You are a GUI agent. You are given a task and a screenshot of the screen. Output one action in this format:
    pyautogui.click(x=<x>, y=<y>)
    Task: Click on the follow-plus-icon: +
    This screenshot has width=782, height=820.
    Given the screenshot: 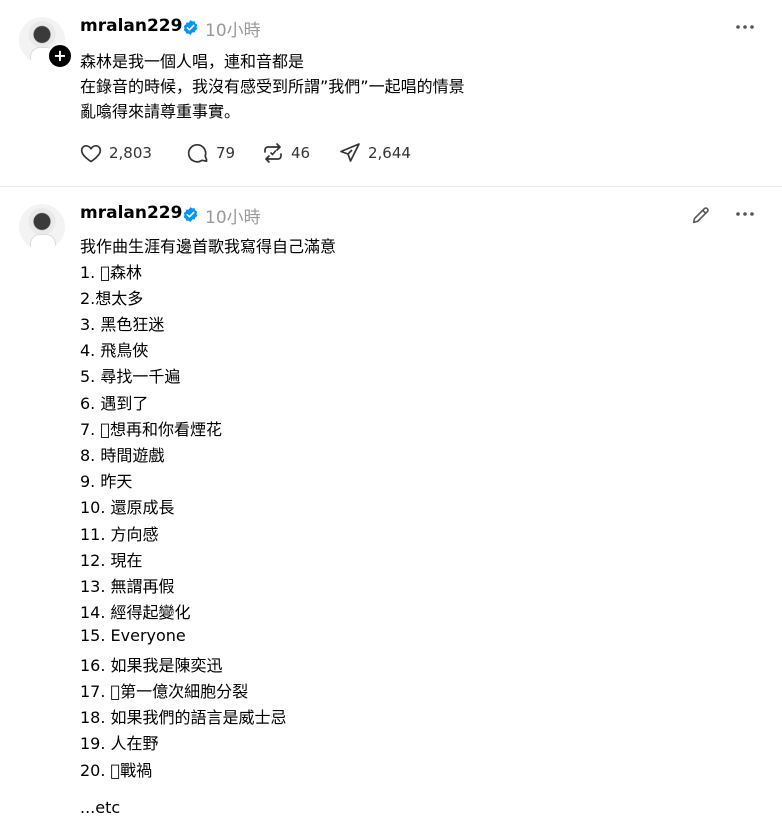 What is the action you would take?
    pyautogui.click(x=60, y=56)
    